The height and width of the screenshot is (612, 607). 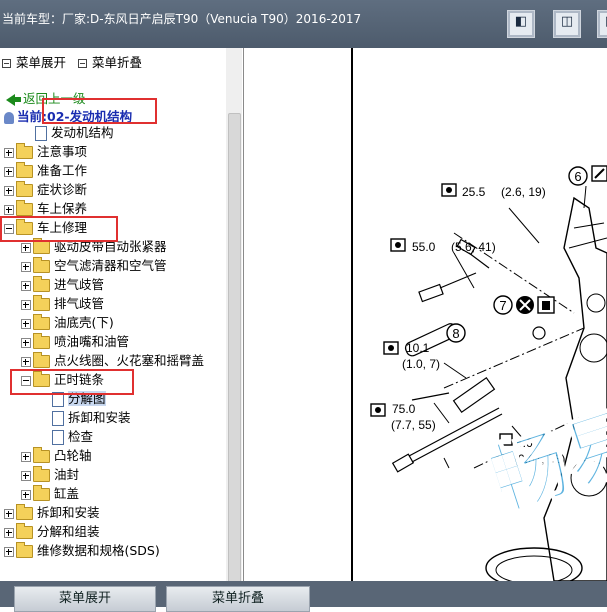 I want to click on tree-item-label: 注意事项, so click(x=62, y=151).